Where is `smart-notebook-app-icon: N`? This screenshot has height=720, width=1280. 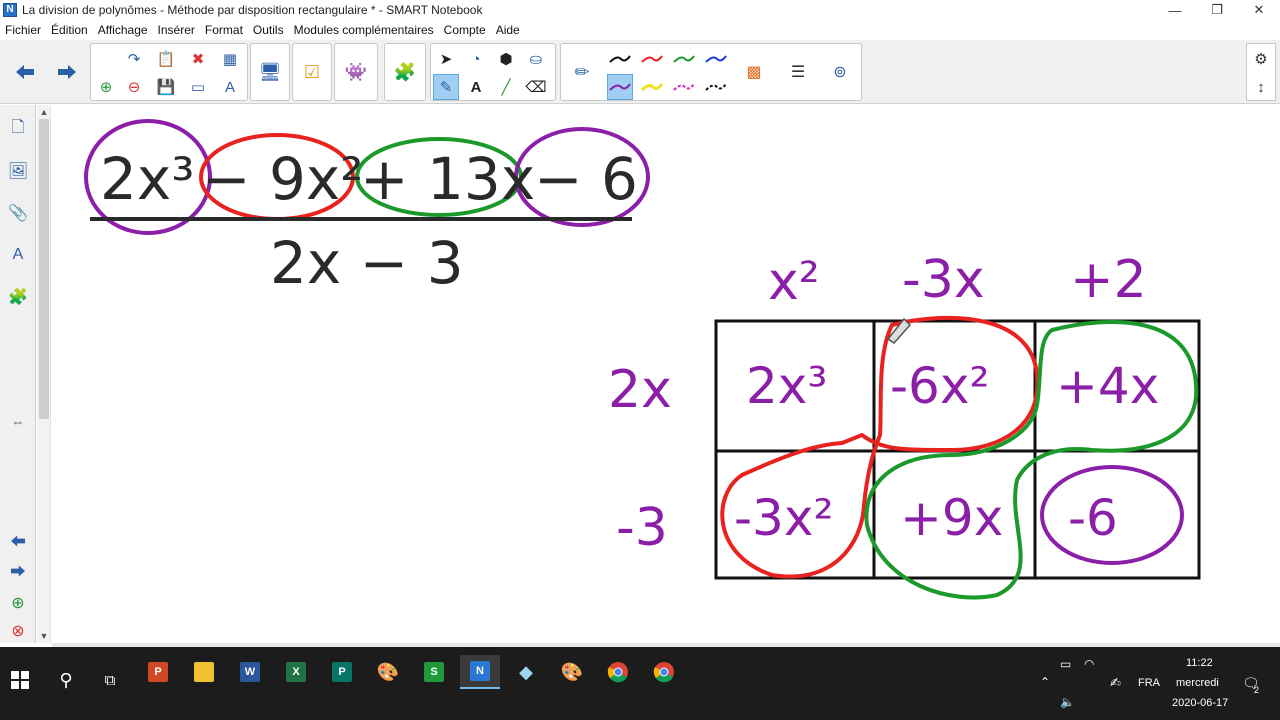 smart-notebook-app-icon: N is located at coordinates (10, 10).